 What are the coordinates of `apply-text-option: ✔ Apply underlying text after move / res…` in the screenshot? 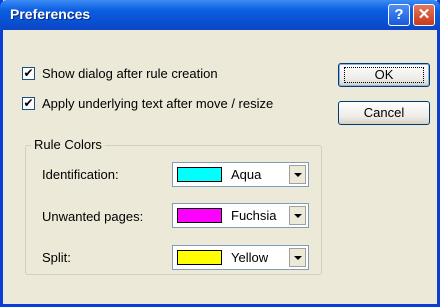 It's located at (147, 103).